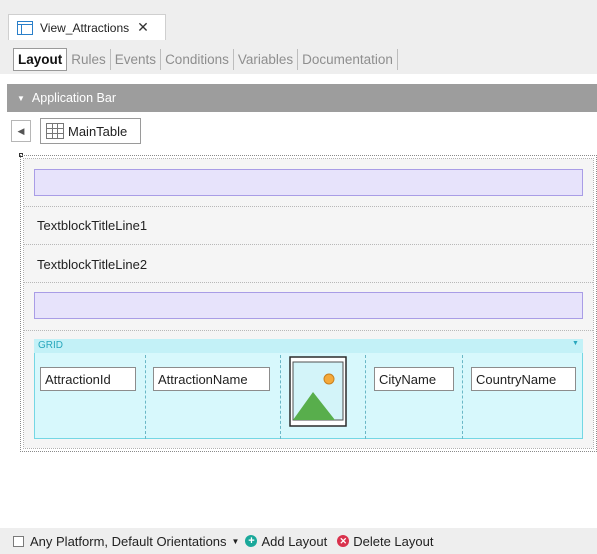 The width and height of the screenshot is (597, 554). I want to click on grid-column-attractionid: AttractionId, so click(88, 379).